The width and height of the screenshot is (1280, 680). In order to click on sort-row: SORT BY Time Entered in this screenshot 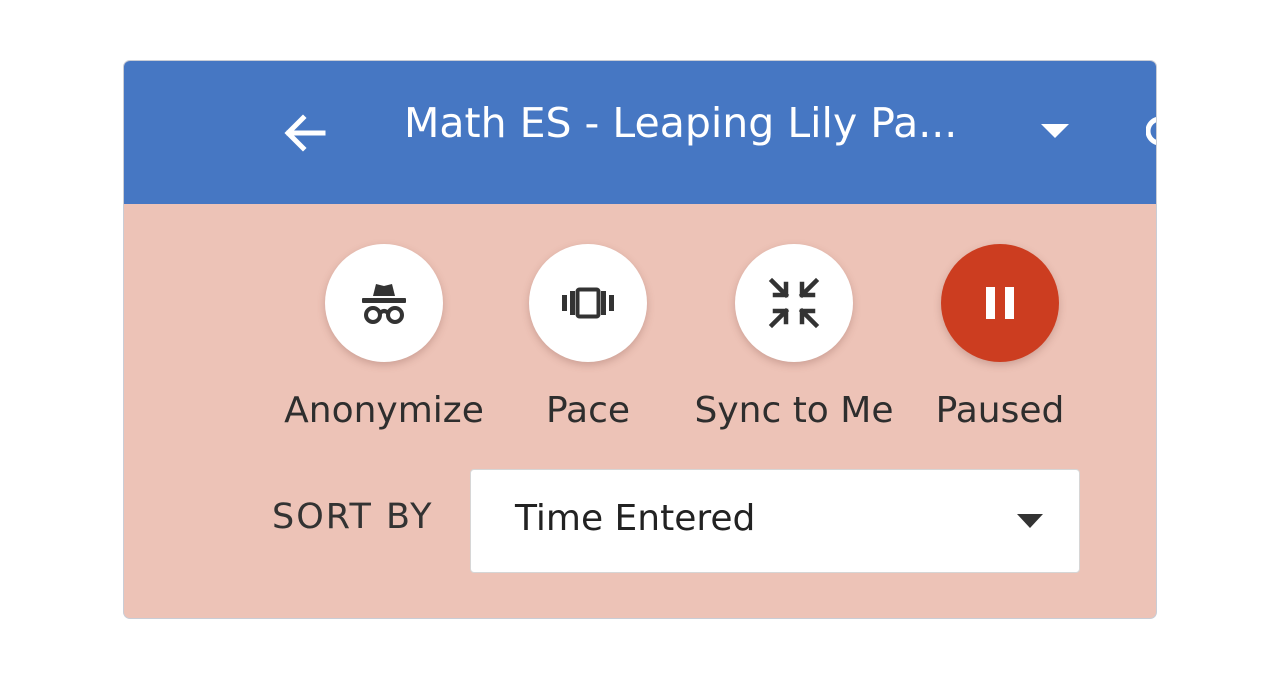, I will do `click(640, 522)`.